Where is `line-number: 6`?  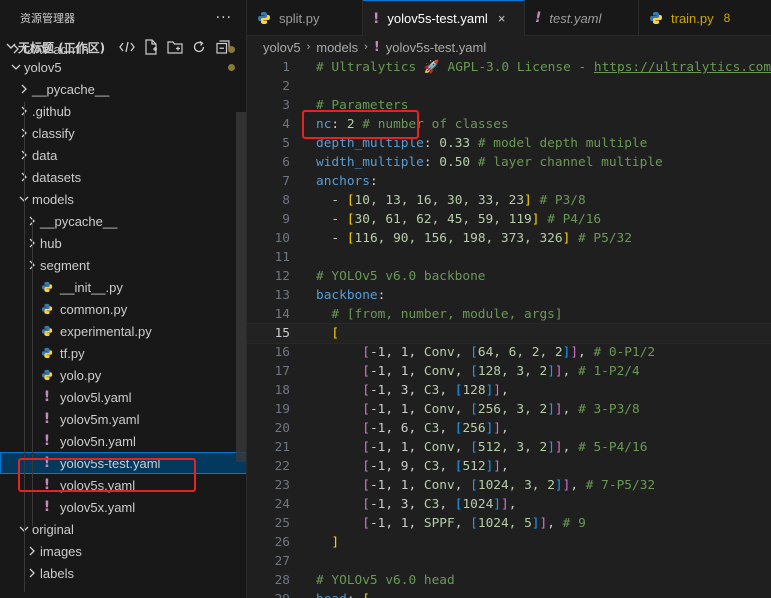
line-number: 6 is located at coordinates (286, 162).